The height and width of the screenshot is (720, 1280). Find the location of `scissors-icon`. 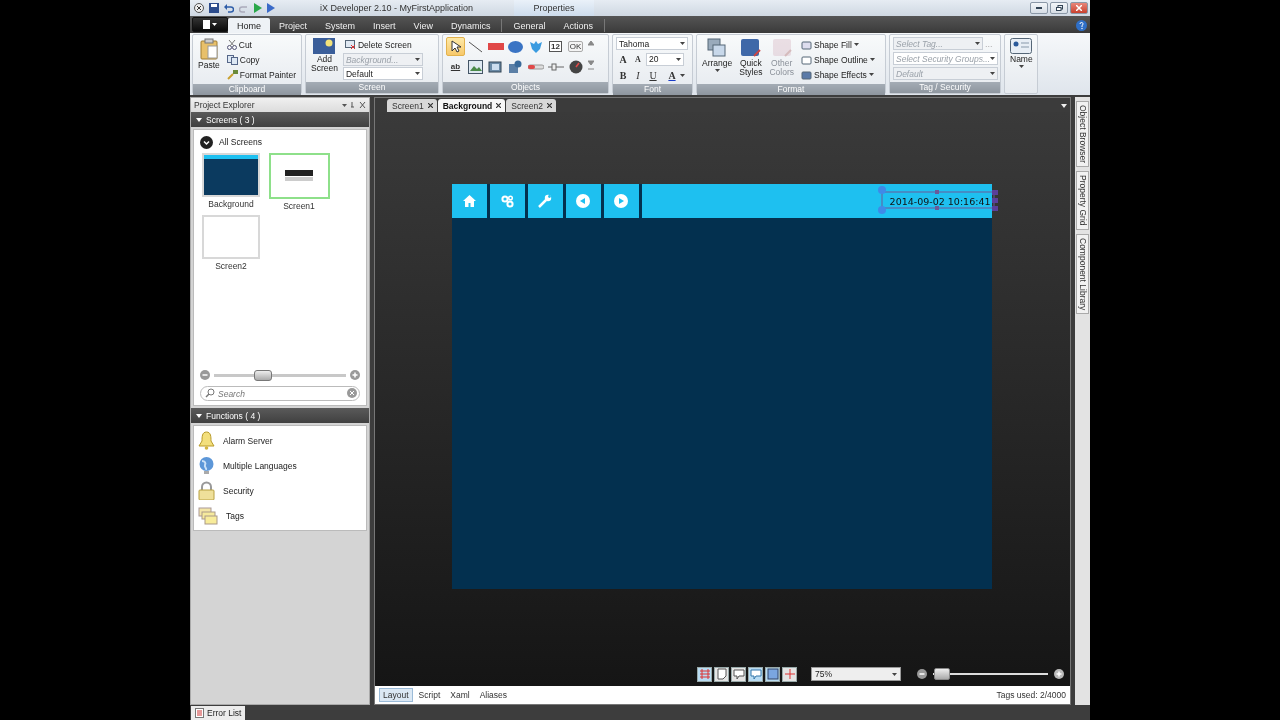

scissors-icon is located at coordinates (231, 44).